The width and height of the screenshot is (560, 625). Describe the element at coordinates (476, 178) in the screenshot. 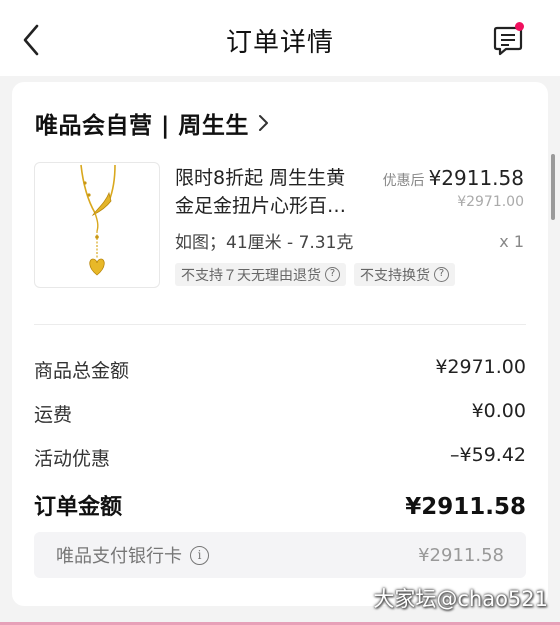

I see `discounted-price: ¥2911.58` at that location.